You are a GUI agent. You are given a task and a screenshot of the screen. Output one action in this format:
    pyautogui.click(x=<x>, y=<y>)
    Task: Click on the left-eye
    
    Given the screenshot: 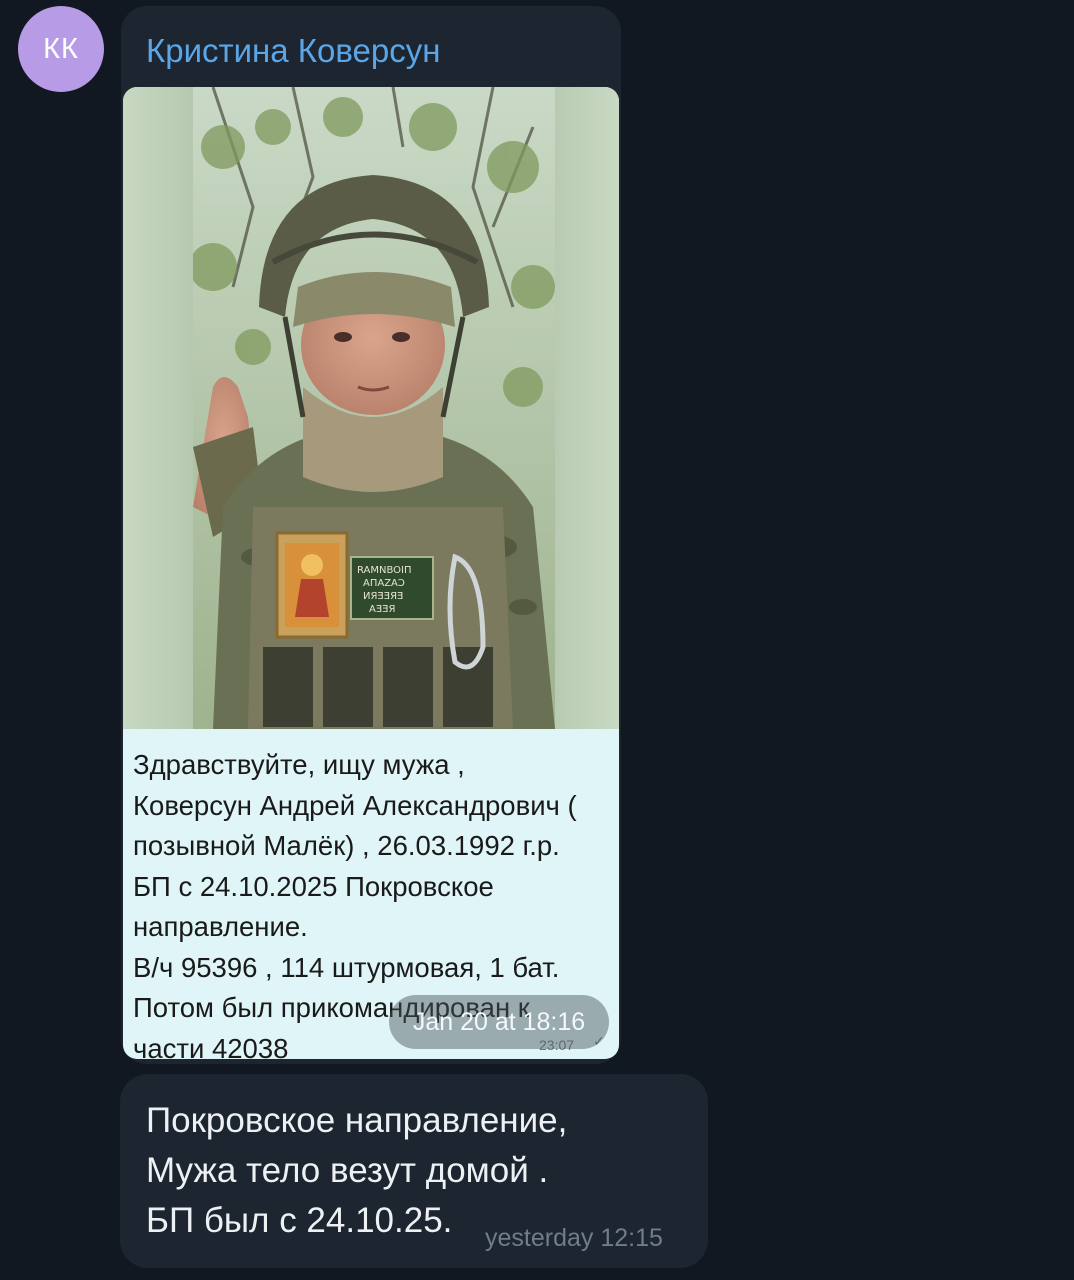 What is the action you would take?
    pyautogui.click(x=343, y=337)
    